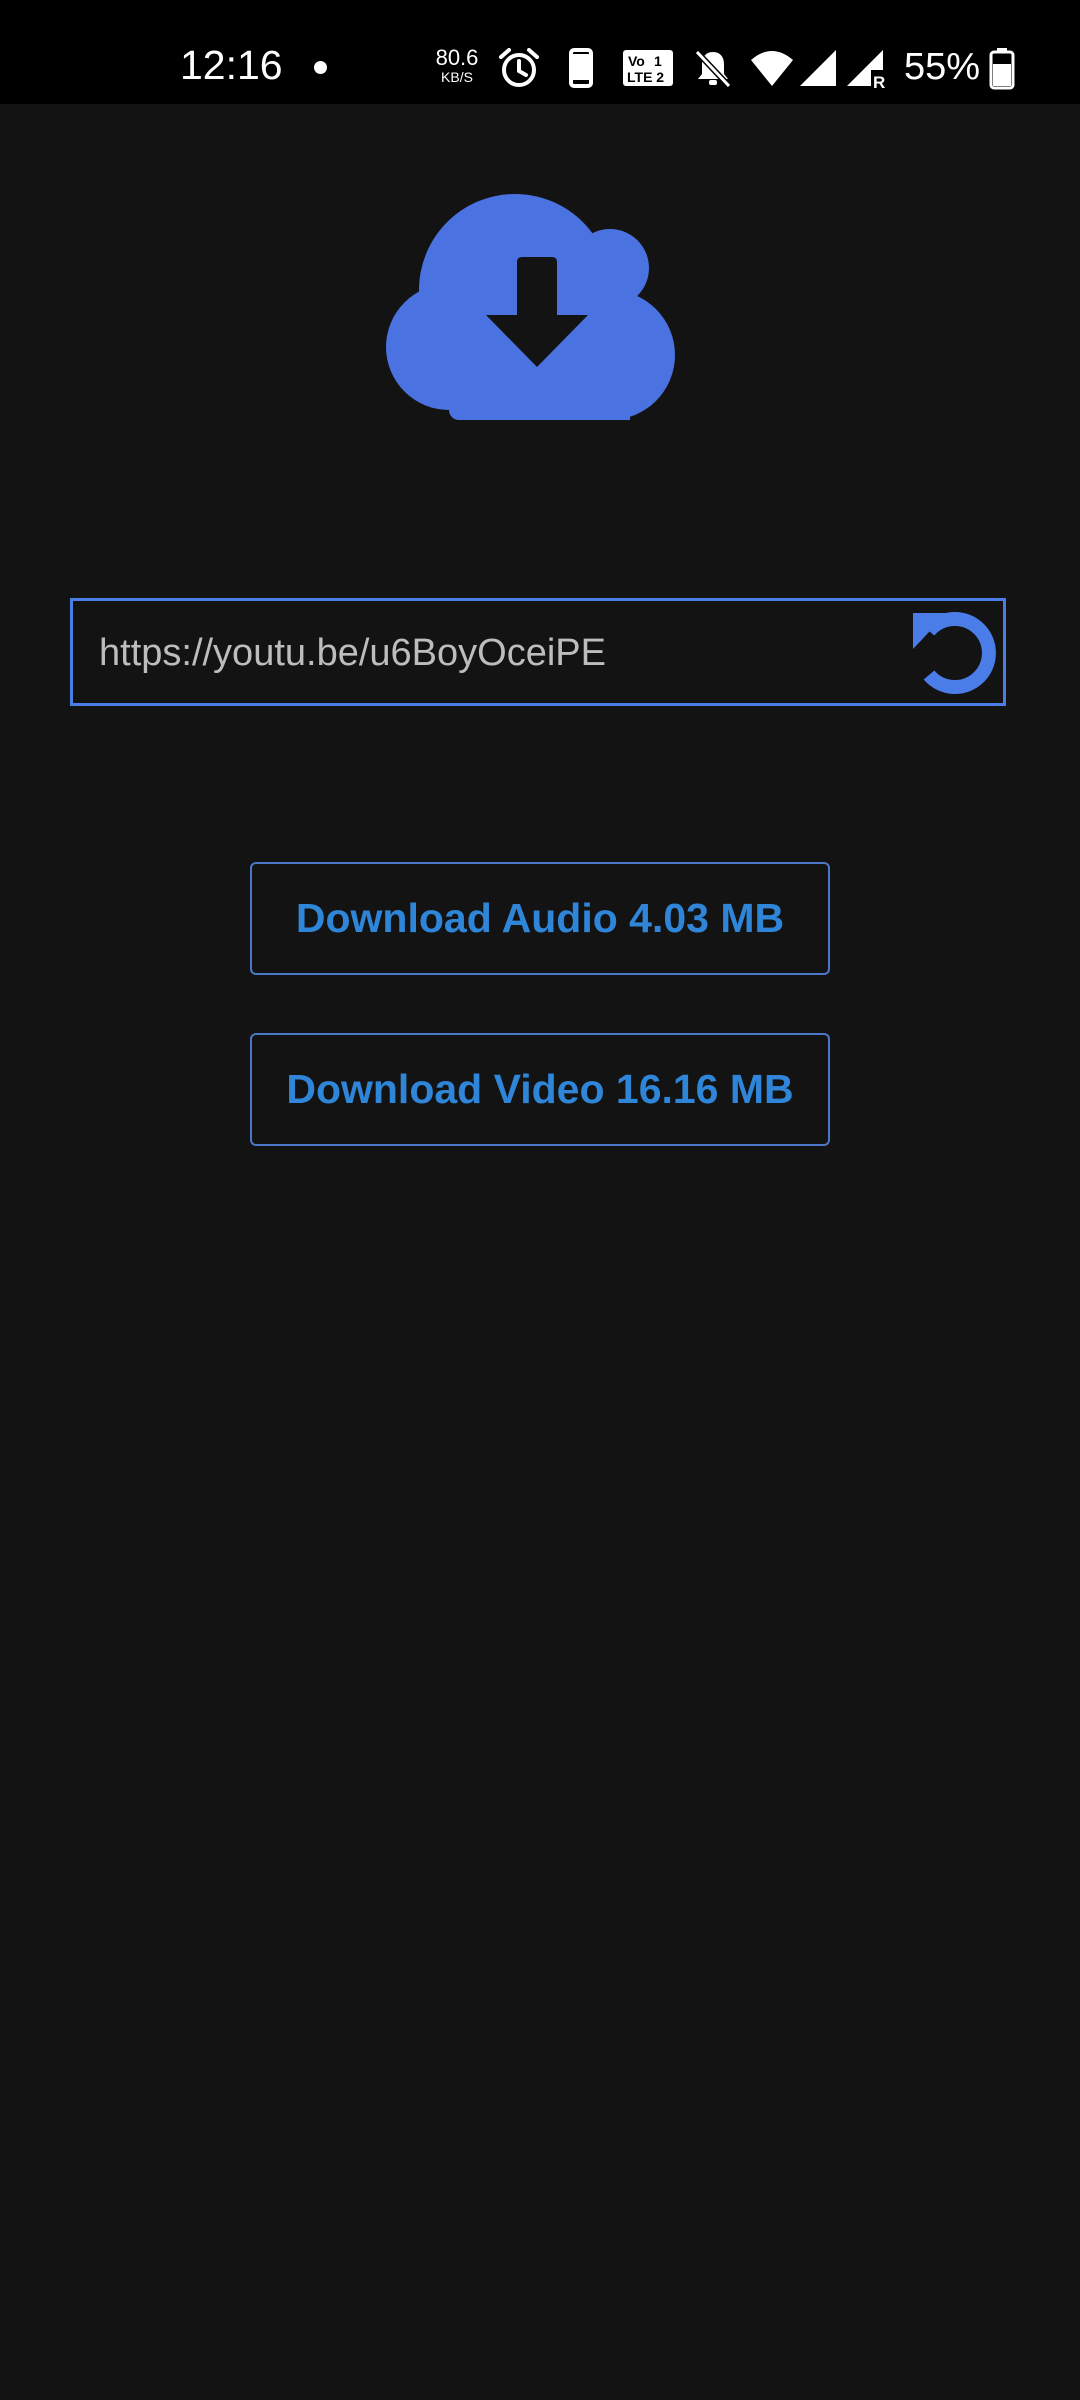 This screenshot has width=1080, height=2400. I want to click on signal-roaming-icon: R, so click(866, 70).